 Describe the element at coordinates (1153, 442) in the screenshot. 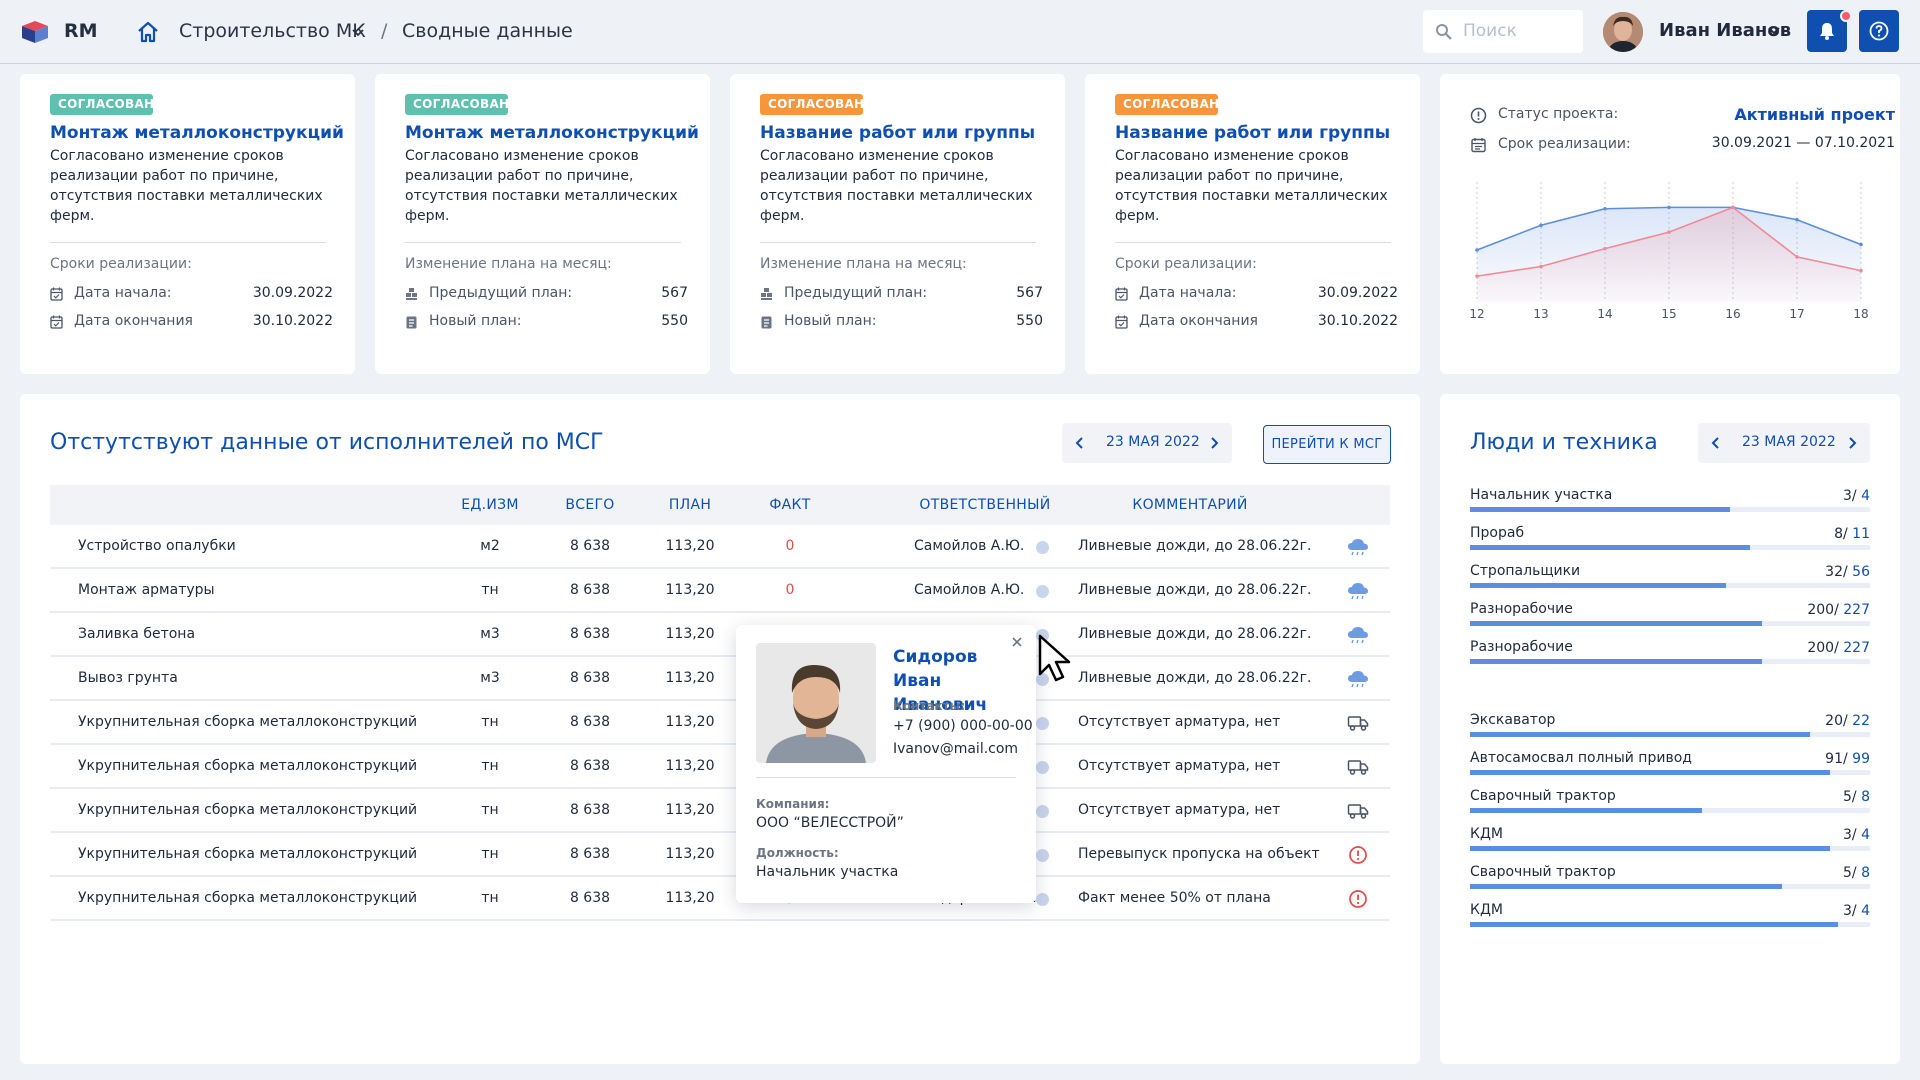

I see `table-date: 23 МАЯ 2022` at that location.